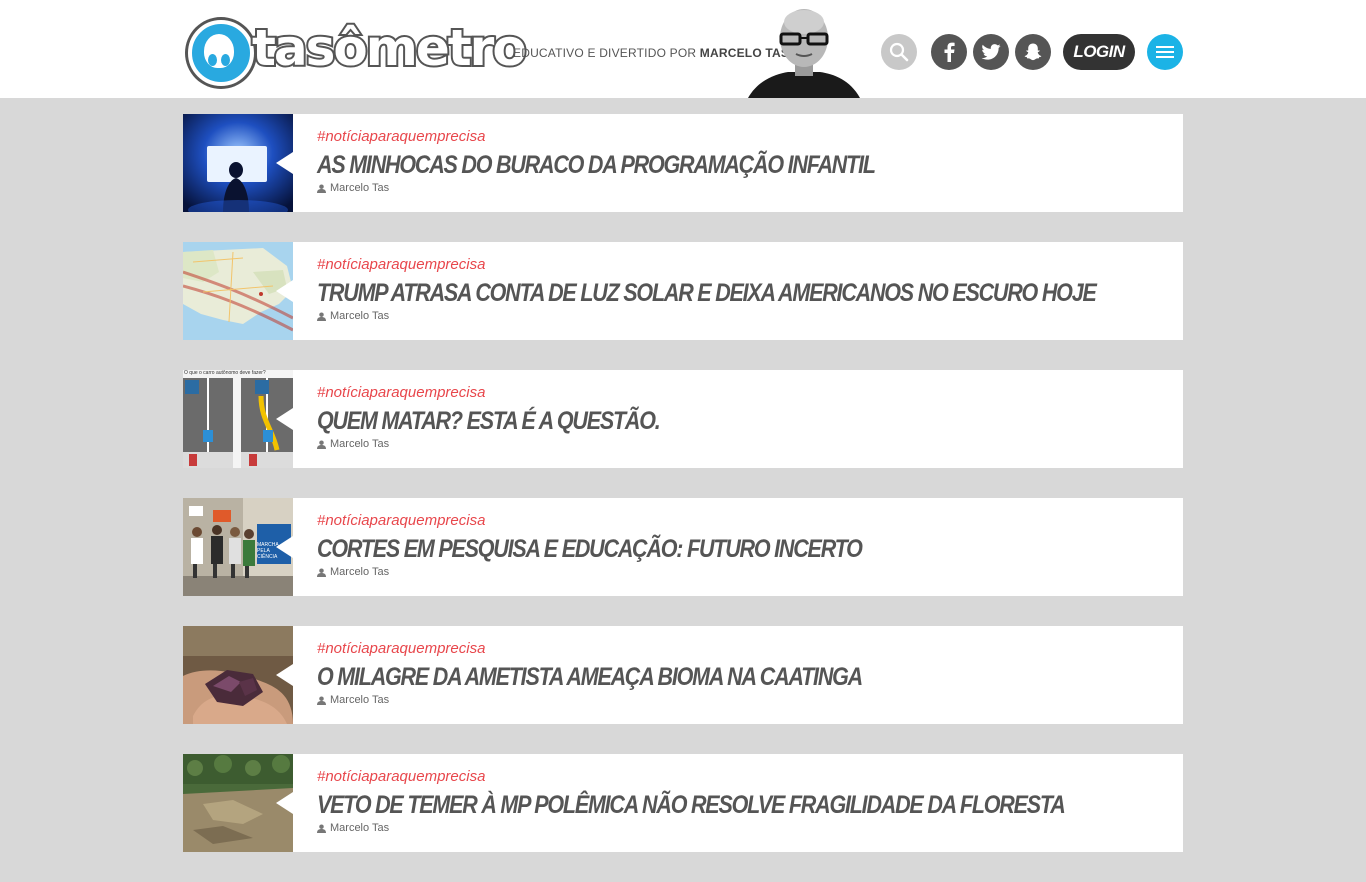 This screenshot has width=1366, height=882. I want to click on article-thumbnail: MARCHA PELA CIÊNCIA, so click(238, 547).